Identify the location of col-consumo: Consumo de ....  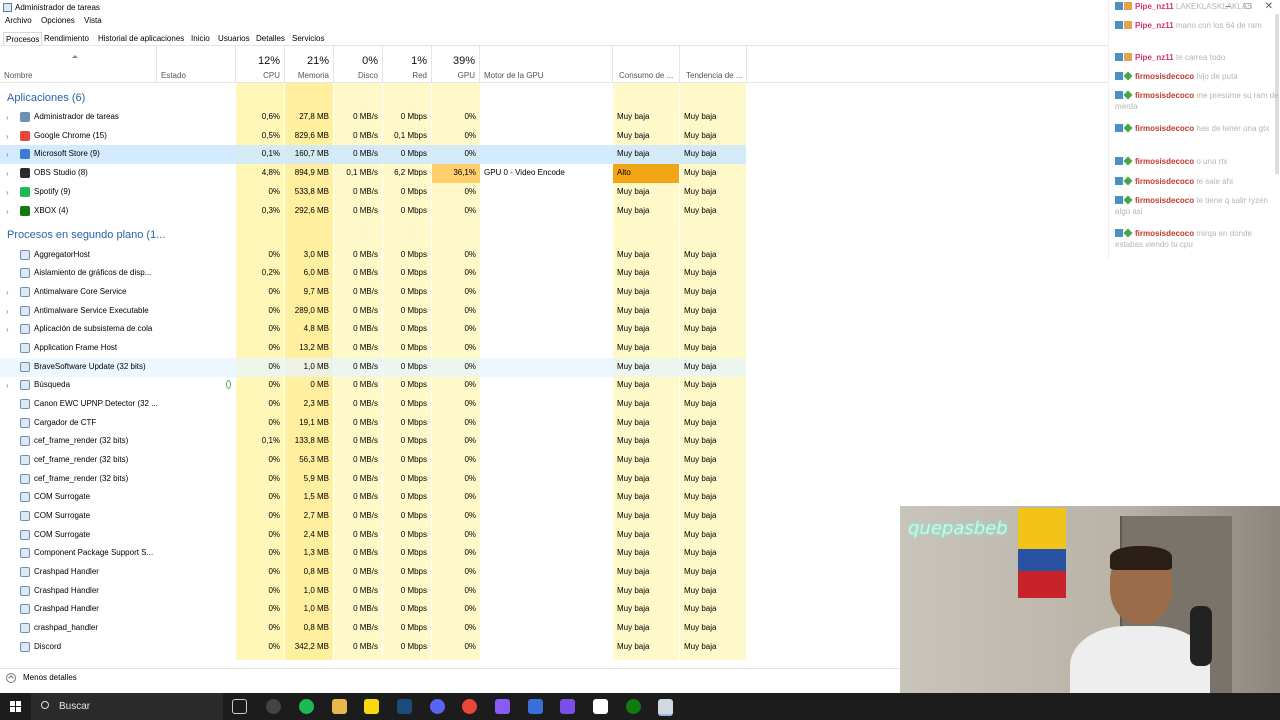
(646, 64).